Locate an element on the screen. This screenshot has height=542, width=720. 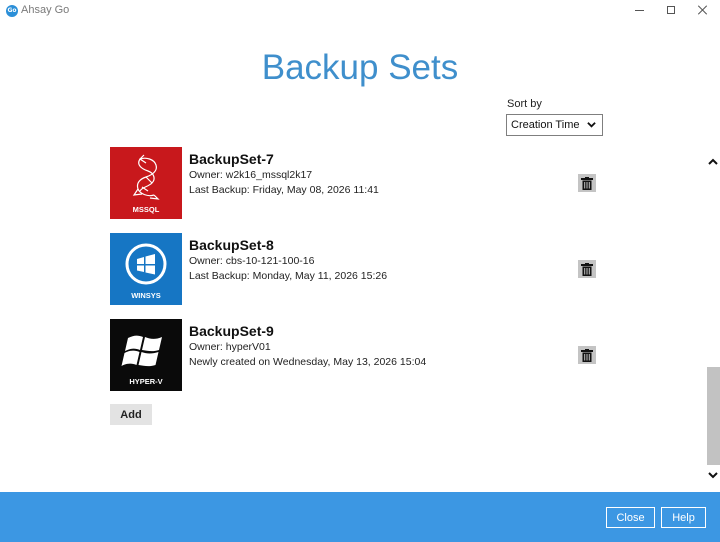
windows-icon is located at coordinates (141, 351).